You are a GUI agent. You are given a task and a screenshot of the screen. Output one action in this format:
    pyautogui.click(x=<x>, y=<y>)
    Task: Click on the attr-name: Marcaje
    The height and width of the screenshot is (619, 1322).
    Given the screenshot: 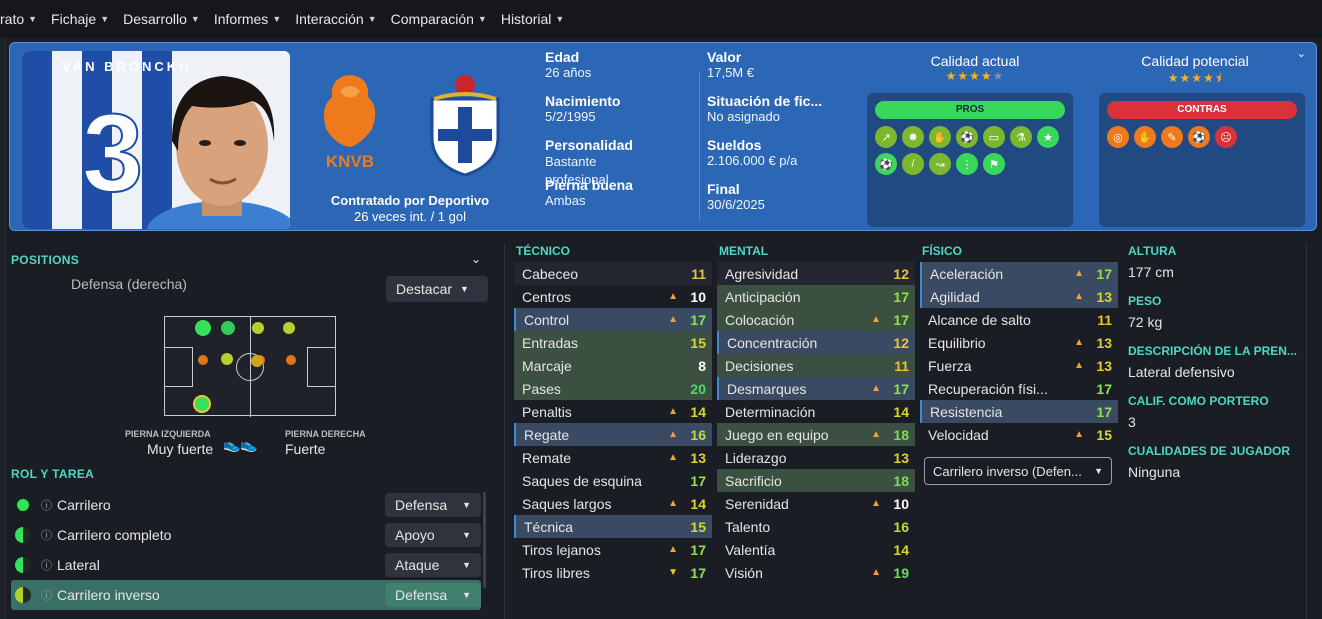 What is the action you would take?
    pyautogui.click(x=547, y=365)
    